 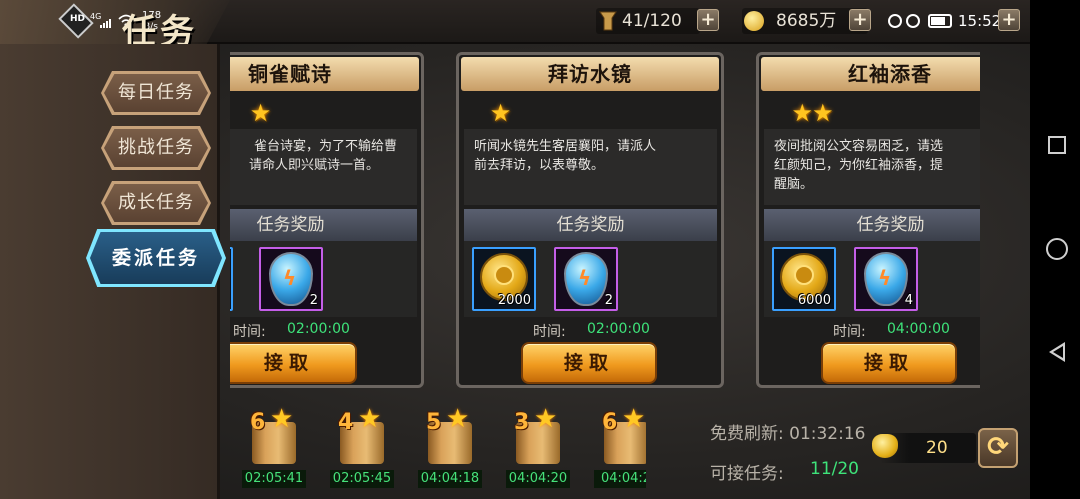 What do you see at coordinates (937, 448) in the screenshot?
I see `gold-cost-value: 20` at bounding box center [937, 448].